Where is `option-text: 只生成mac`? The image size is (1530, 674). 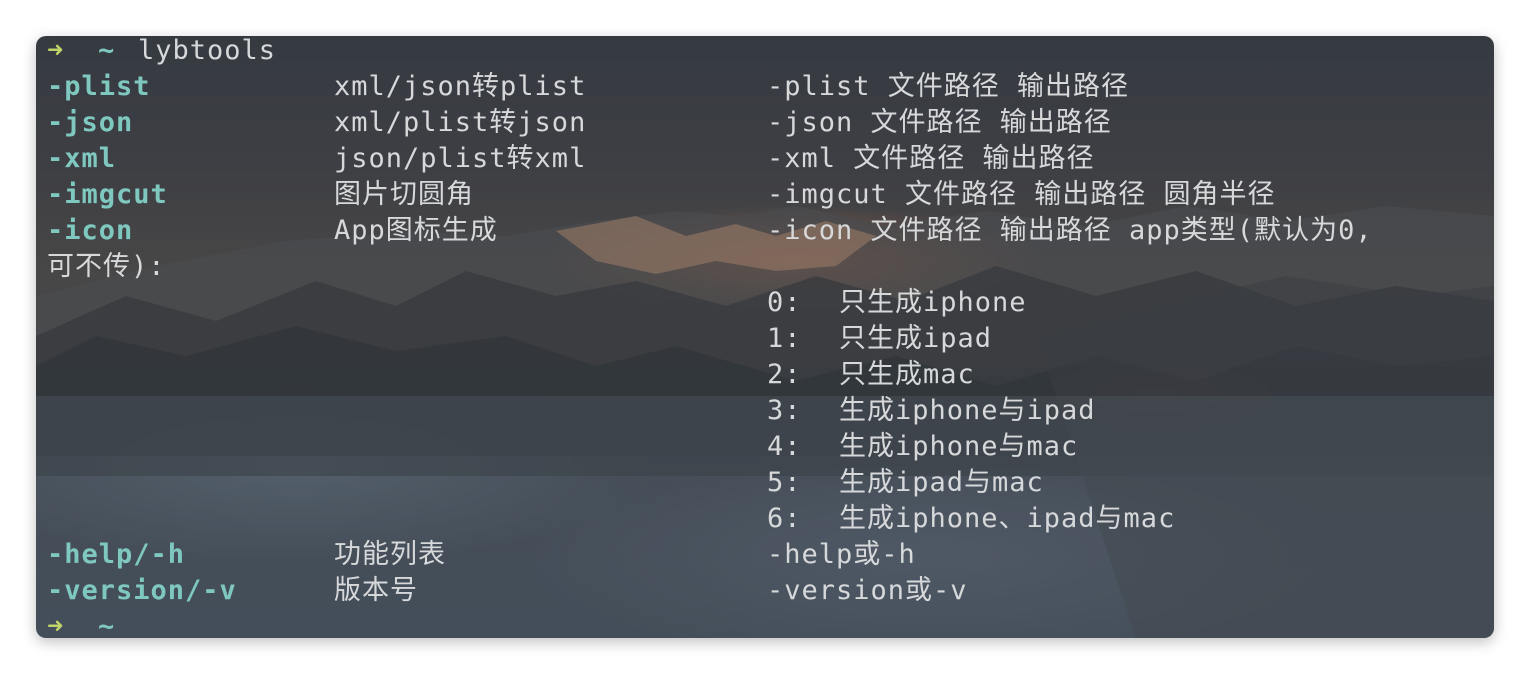
option-text: 只生成mac is located at coordinates (907, 374).